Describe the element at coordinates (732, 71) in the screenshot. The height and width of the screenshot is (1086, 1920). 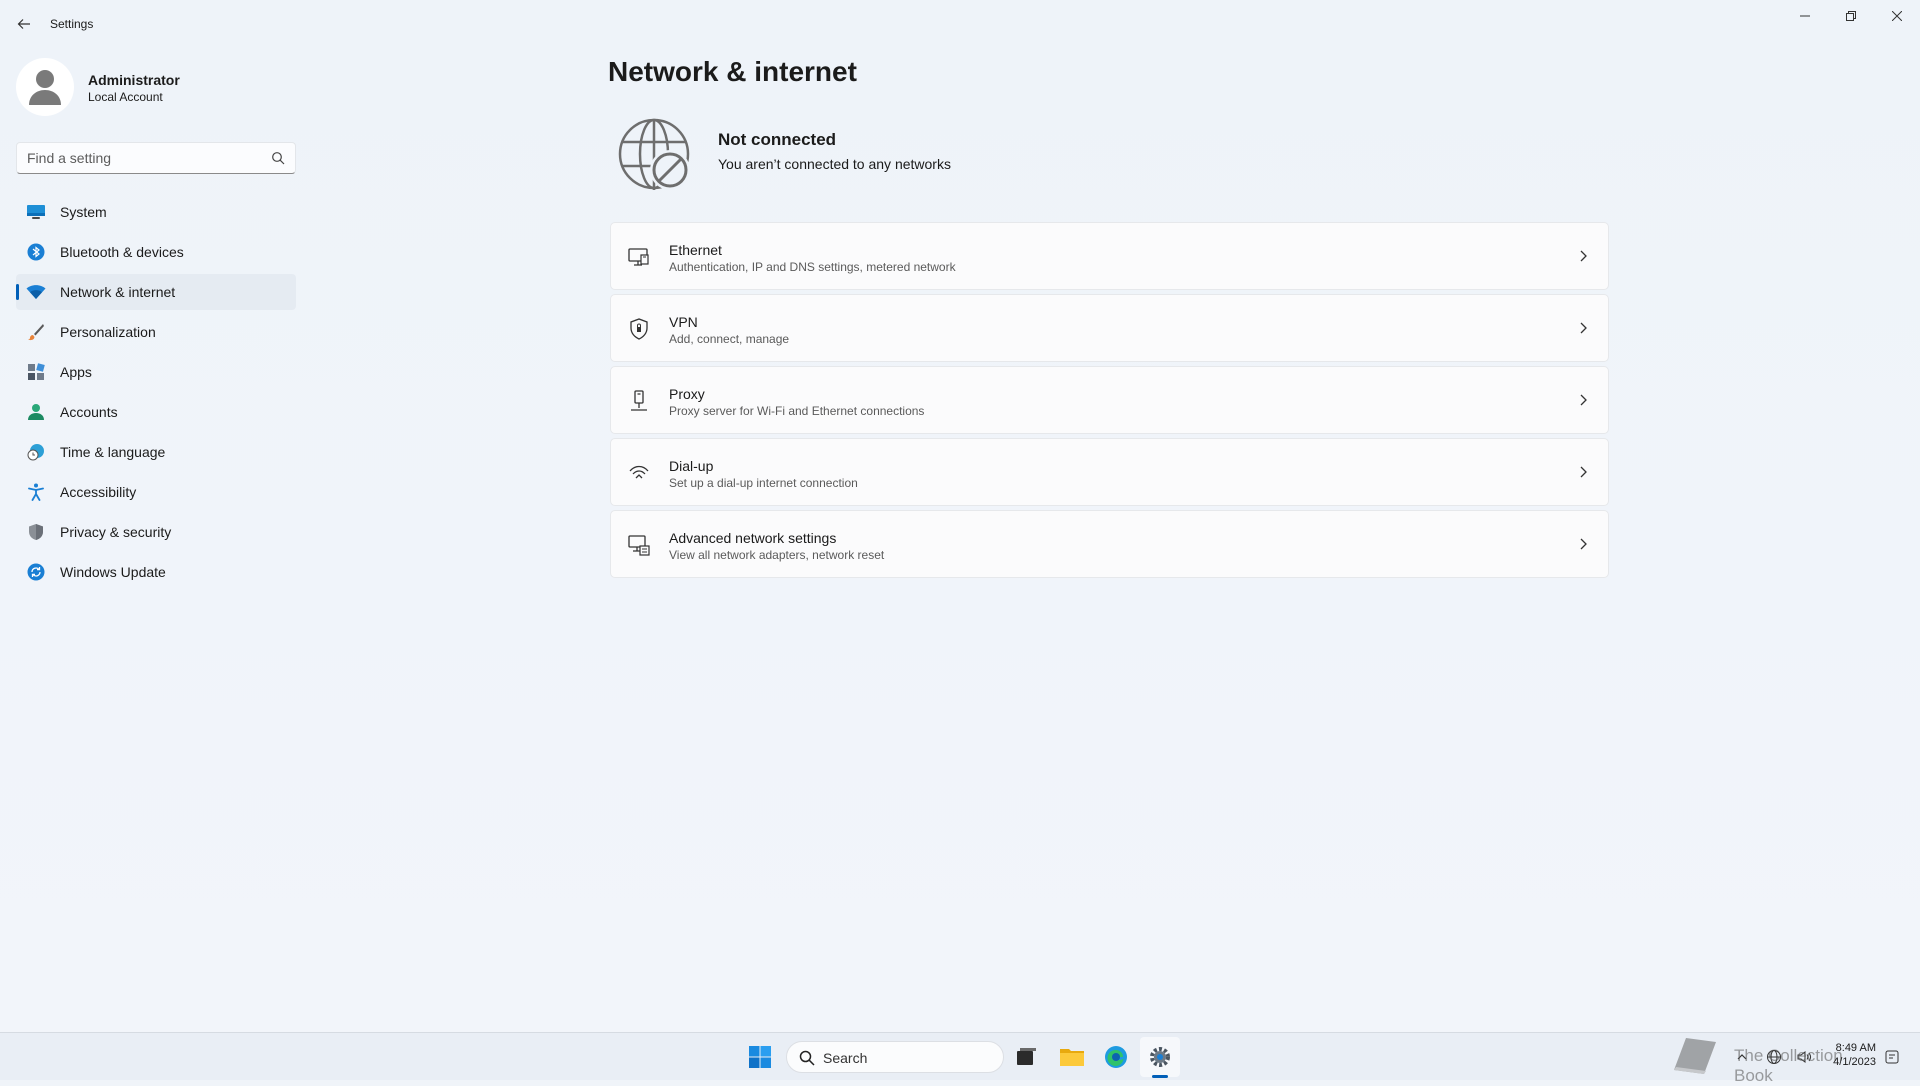
I see `page-title: Network & internet` at that location.